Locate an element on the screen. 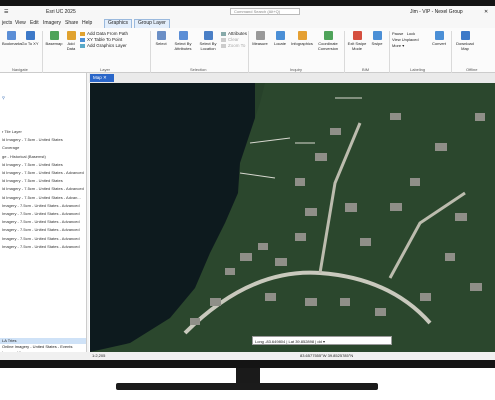 The width and height of the screenshot is (495, 400). select-by-attributes-button: Select By Attributes is located at coordinates (183, 41).